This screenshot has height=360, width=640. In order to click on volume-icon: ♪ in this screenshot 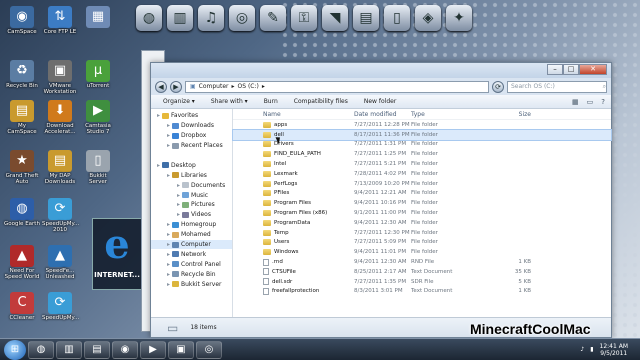, I will do `click(582, 349)`.